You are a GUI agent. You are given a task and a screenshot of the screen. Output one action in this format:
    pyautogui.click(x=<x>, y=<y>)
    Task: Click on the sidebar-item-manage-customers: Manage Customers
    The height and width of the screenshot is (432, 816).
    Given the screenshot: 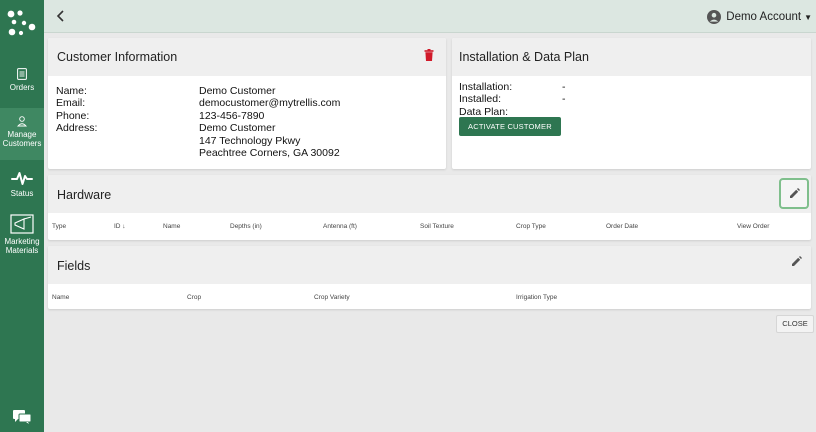 What is the action you would take?
    pyautogui.click(x=22, y=134)
    